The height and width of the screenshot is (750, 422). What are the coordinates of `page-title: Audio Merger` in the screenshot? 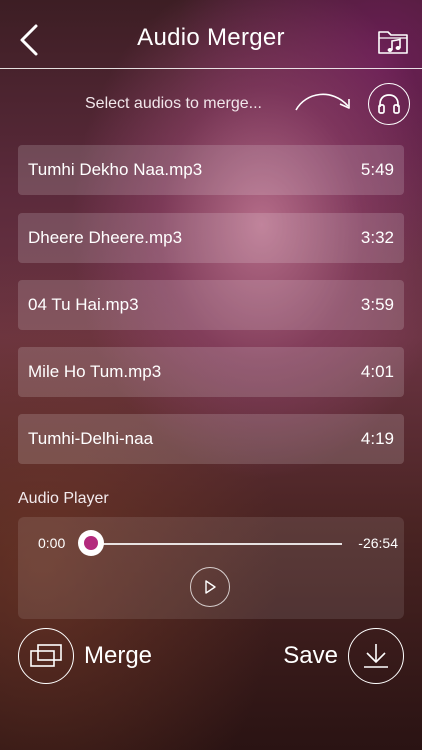 It's located at (211, 37).